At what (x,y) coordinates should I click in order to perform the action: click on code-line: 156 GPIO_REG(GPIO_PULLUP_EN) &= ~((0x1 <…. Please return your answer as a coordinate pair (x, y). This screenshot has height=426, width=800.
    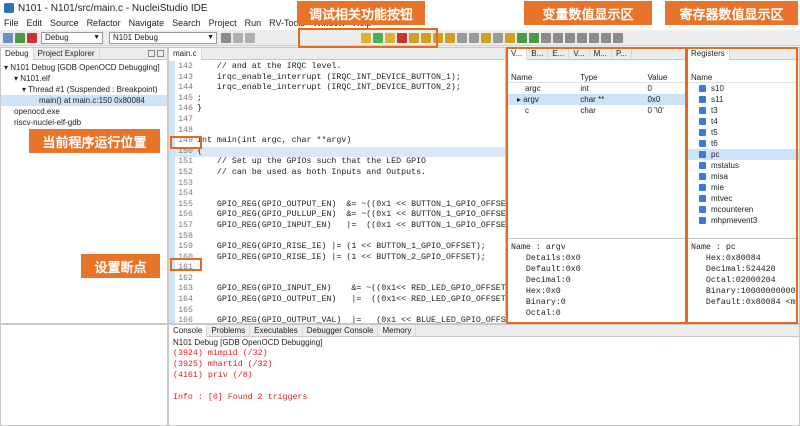
    Looking at the image, I should click on (350, 215).